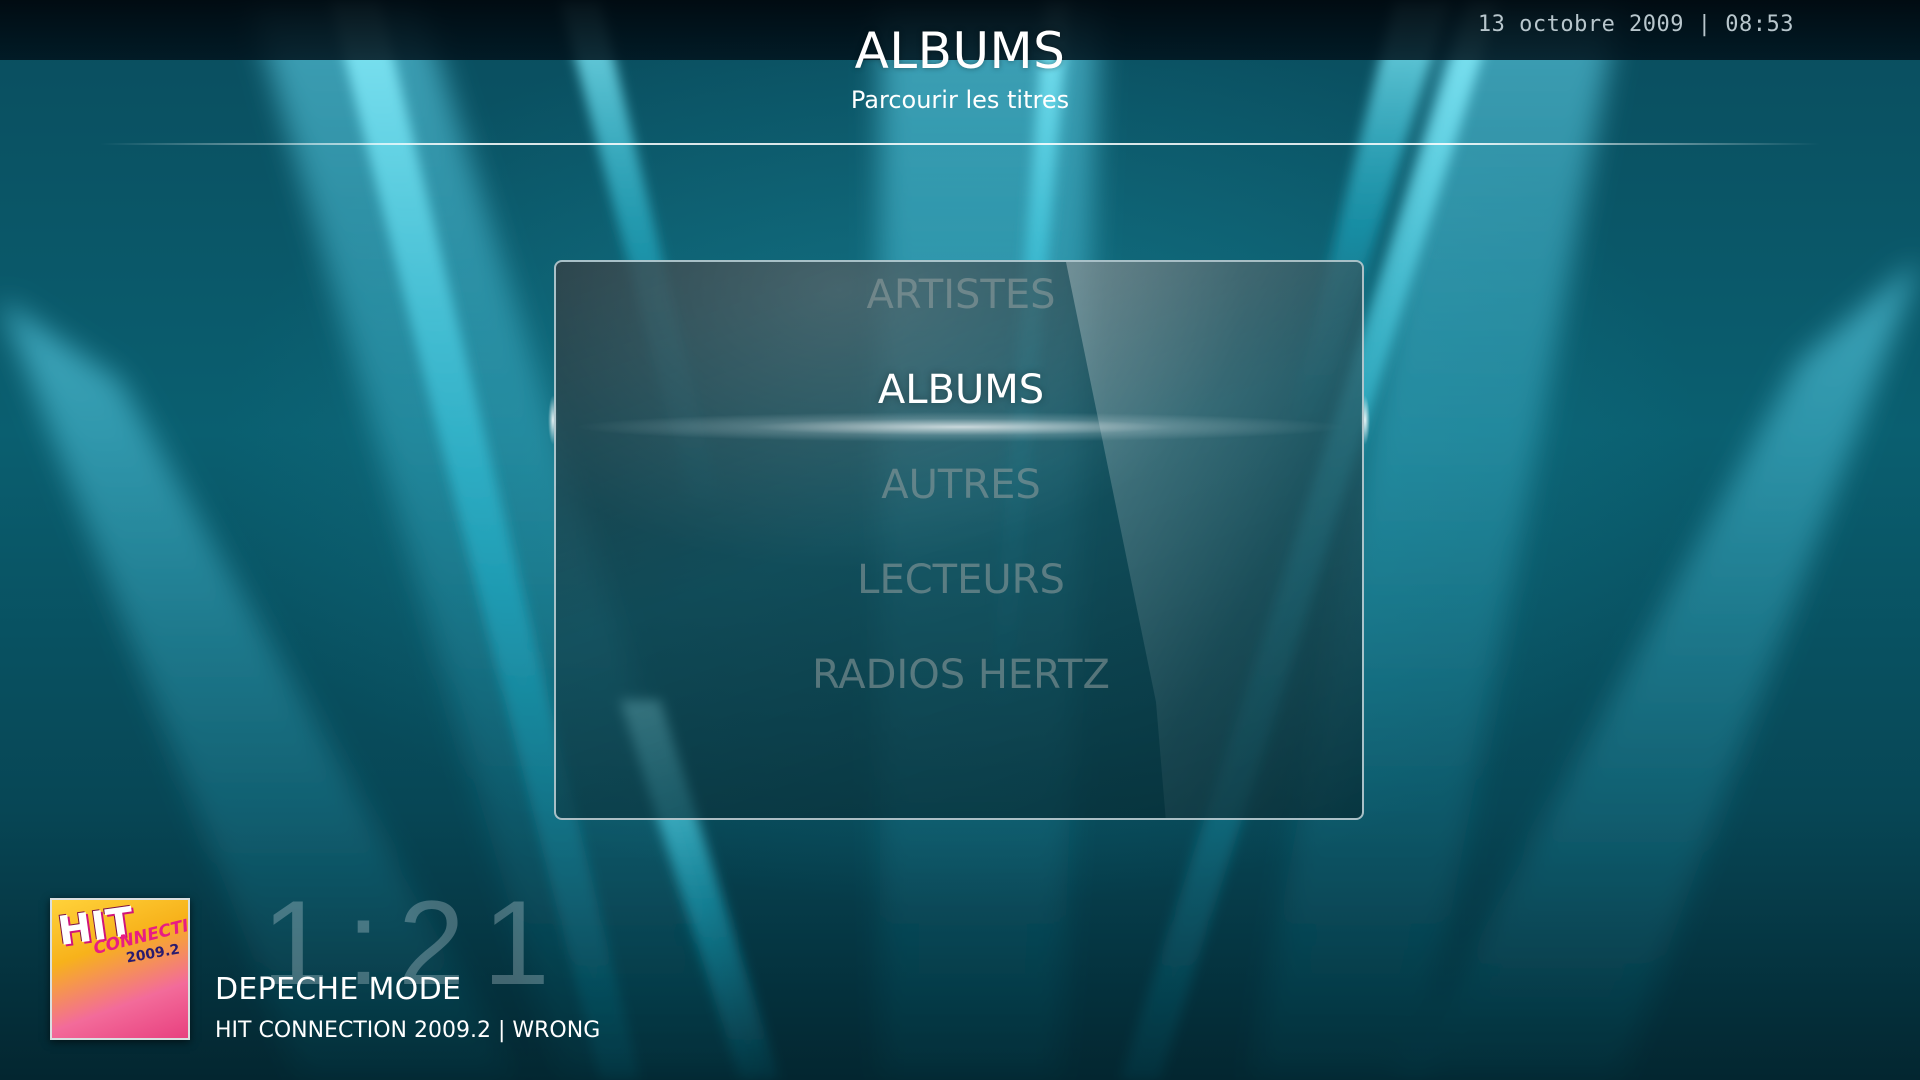 This screenshot has width=1920, height=1080. I want to click on menu-item-lecteurs: LECTEURS, so click(959, 580).